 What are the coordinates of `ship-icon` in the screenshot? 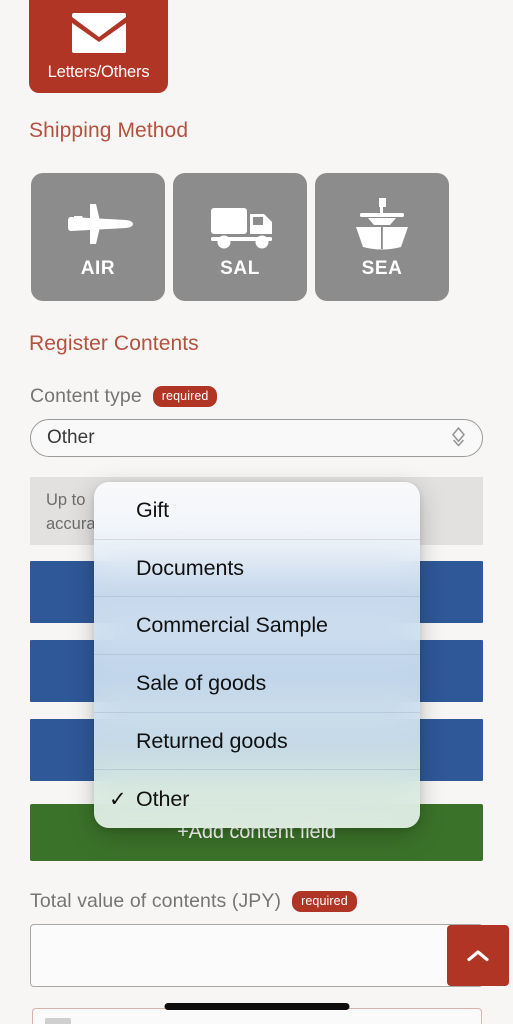 It's located at (382, 224).